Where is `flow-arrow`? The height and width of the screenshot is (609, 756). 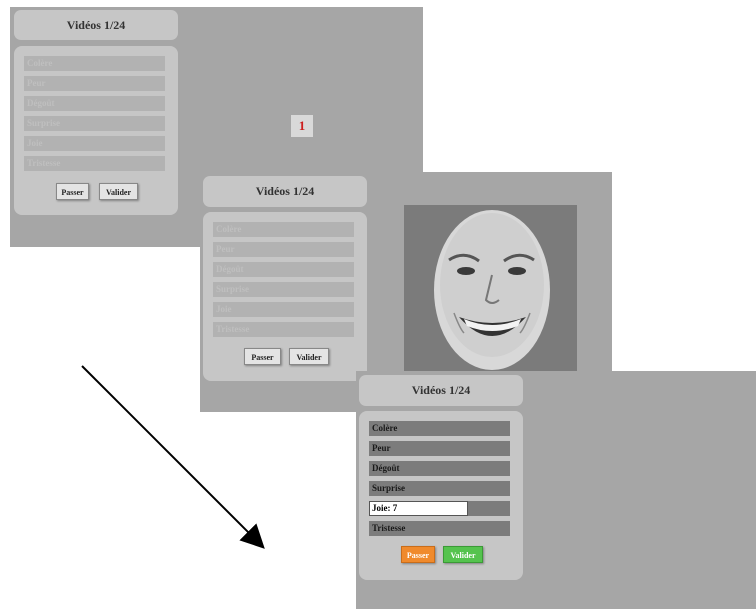
flow-arrow is located at coordinates (173, 457).